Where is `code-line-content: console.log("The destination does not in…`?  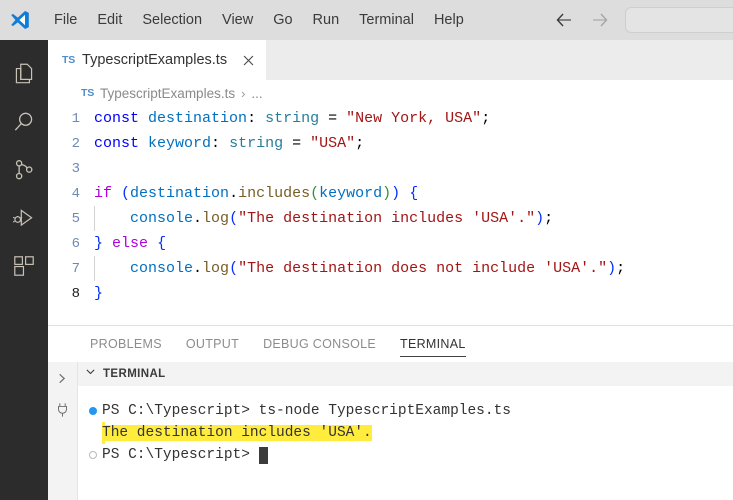
code-line-content: console.log("The destination does not in… is located at coordinates (360, 268).